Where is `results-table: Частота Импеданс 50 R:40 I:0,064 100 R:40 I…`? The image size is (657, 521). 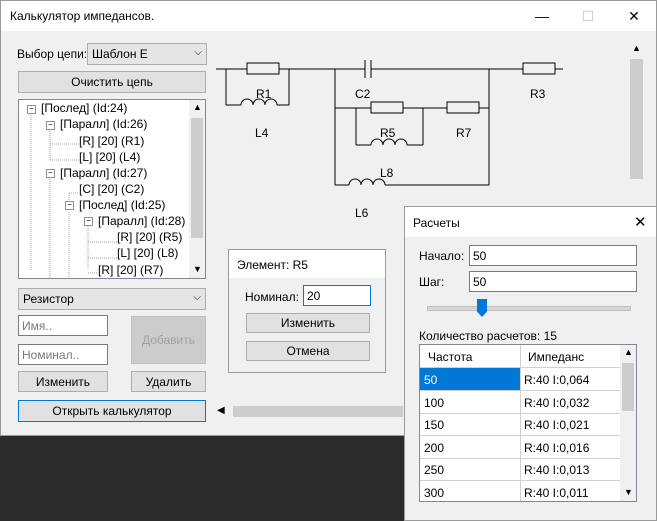
results-table: Частота Импеданс 50 R:40 I:0,064 100 R:40 I… is located at coordinates (528, 423).